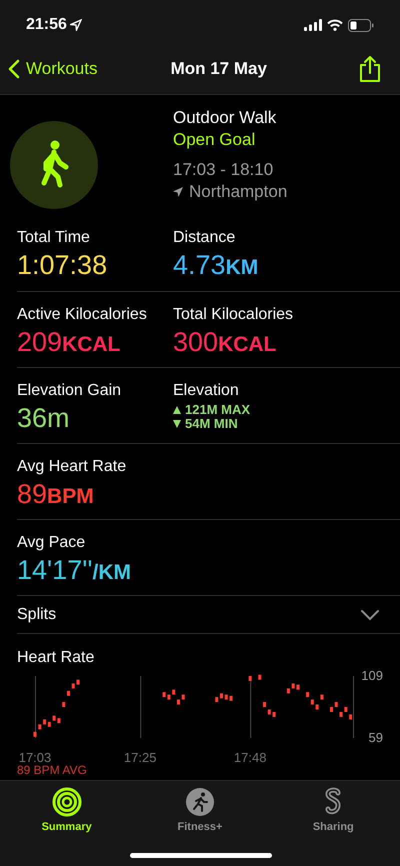  Describe the element at coordinates (82, 315) in the screenshot. I see `metric-label: Active Kilocalories` at that location.